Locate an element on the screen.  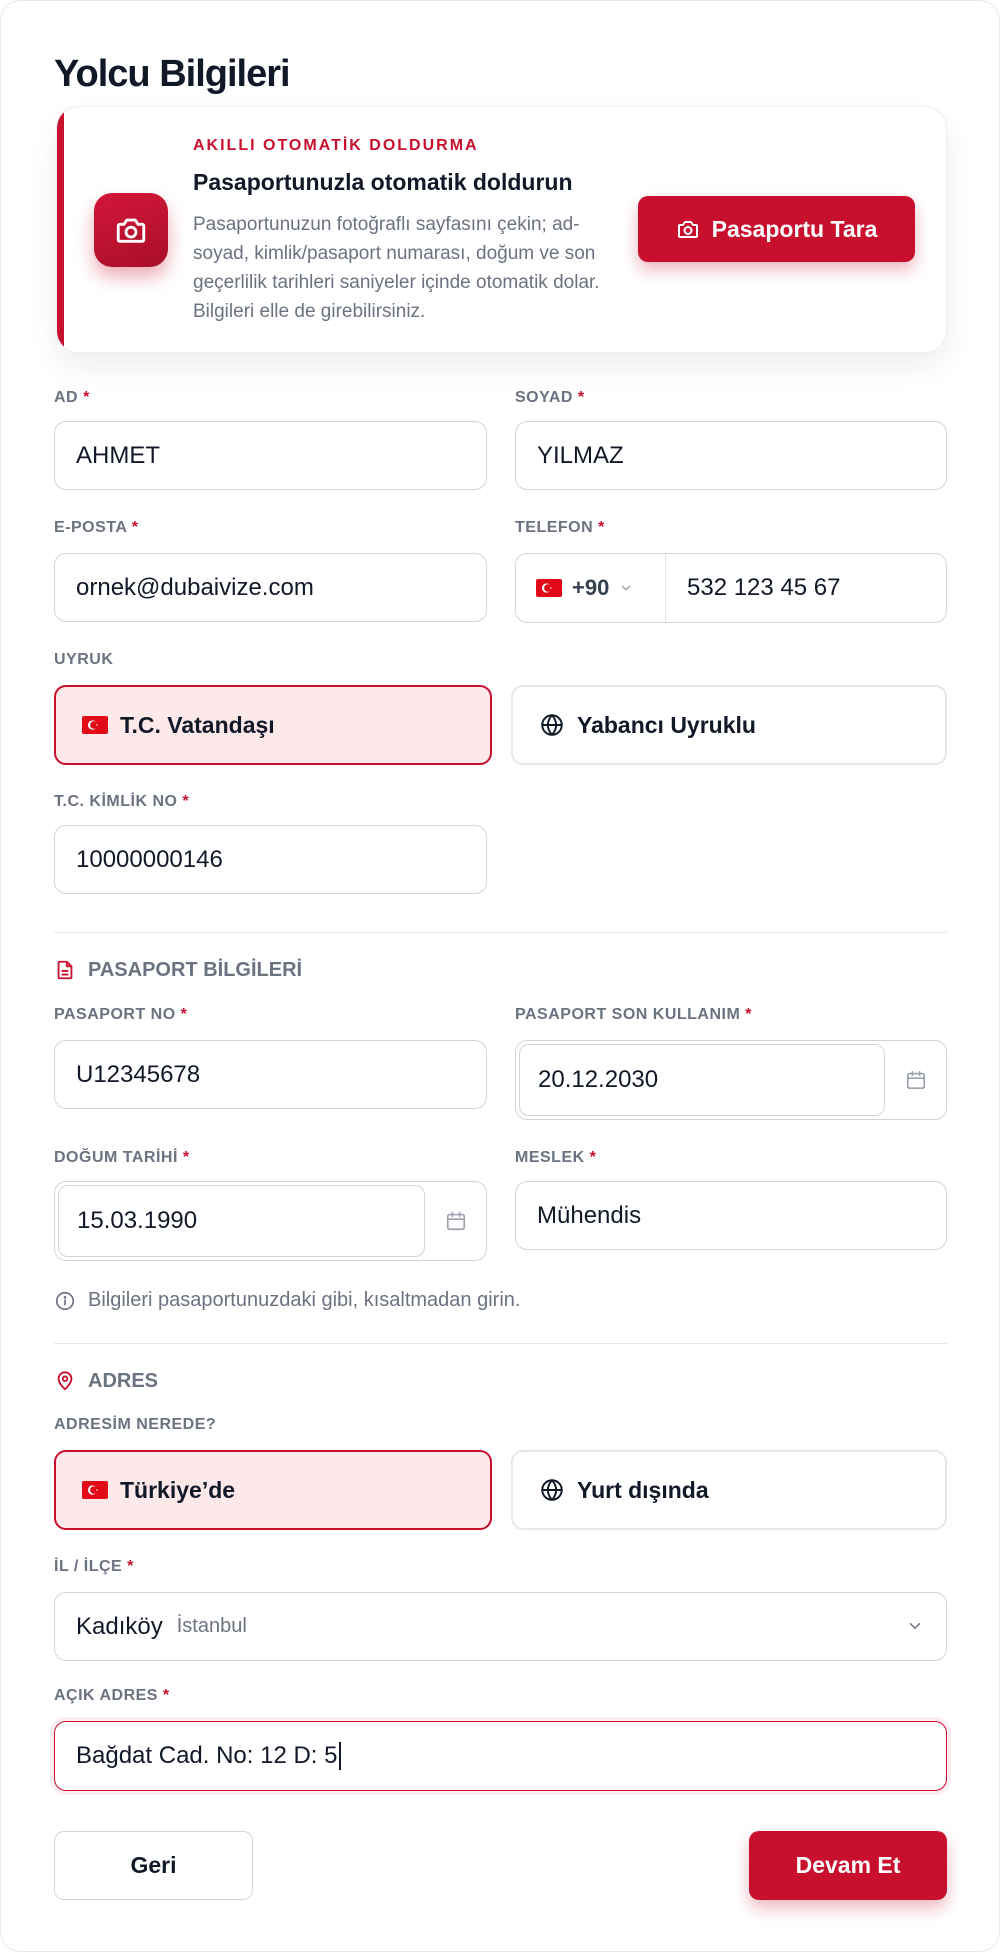
passport-expiry-field: 20.12.2030 is located at coordinates (731, 1080).